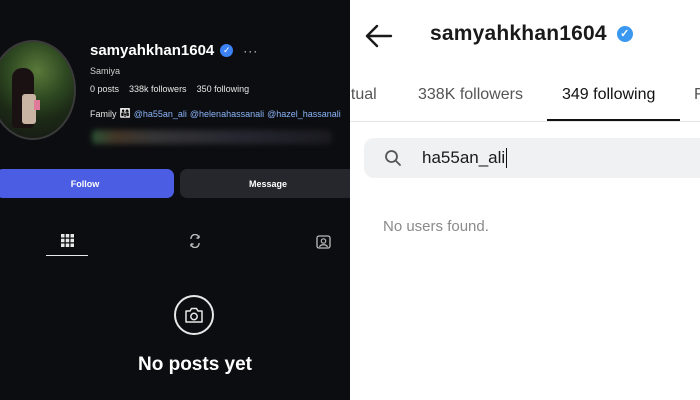 The height and width of the screenshot is (400, 700). I want to click on profile-stats: 0 posts 338k followers 350 following, so click(169, 89).